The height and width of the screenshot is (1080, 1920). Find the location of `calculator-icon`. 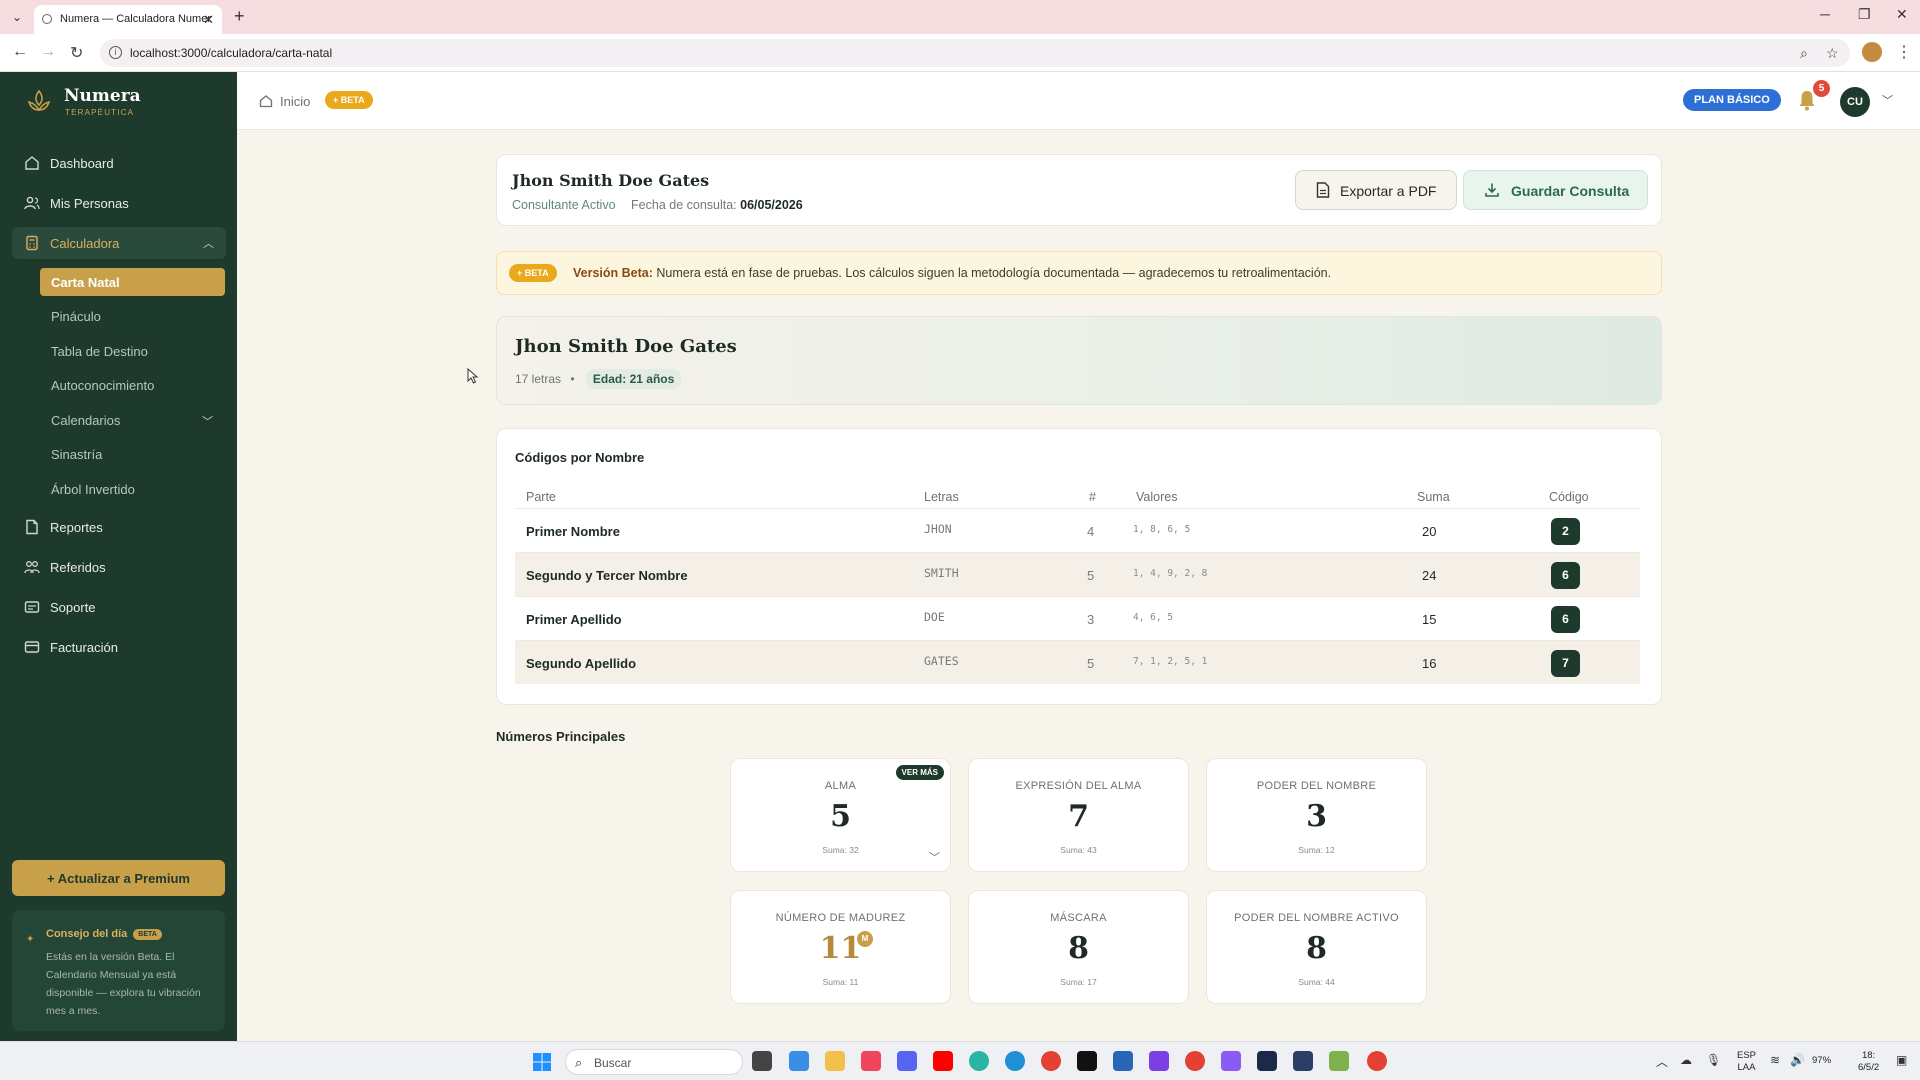

calculator-icon is located at coordinates (32, 243).